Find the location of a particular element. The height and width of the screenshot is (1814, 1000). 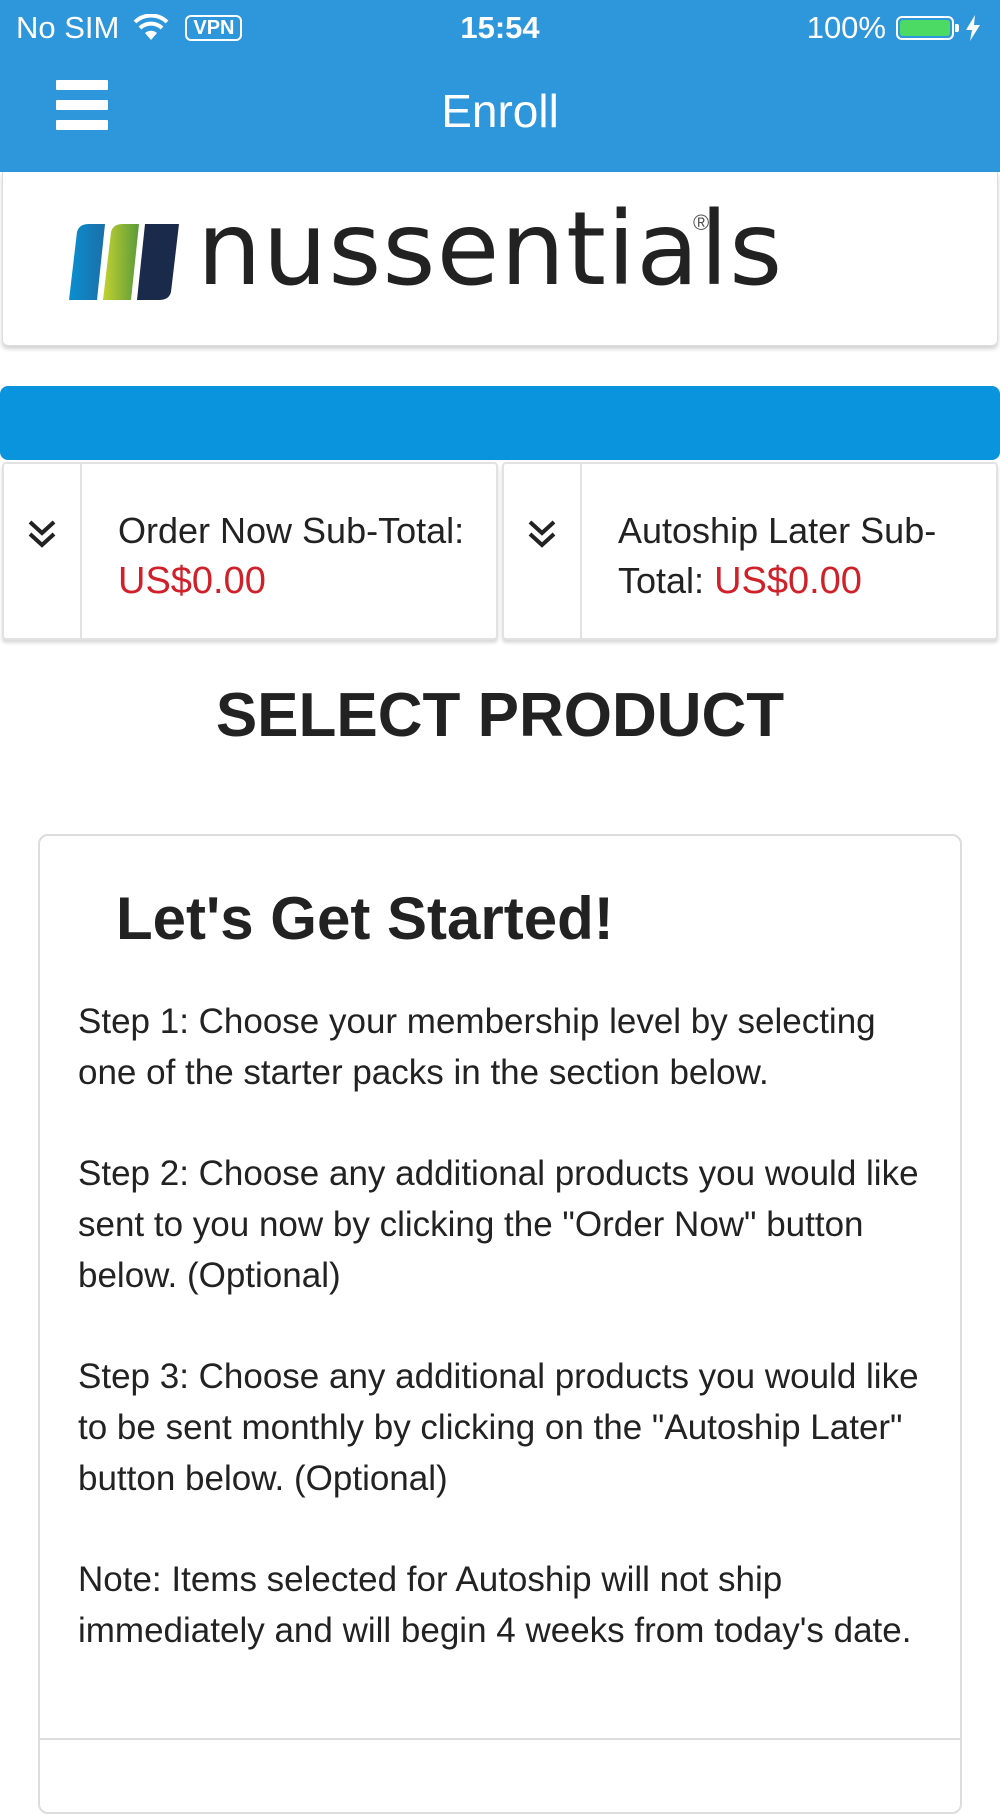

page-title: Enroll is located at coordinates (500, 111).